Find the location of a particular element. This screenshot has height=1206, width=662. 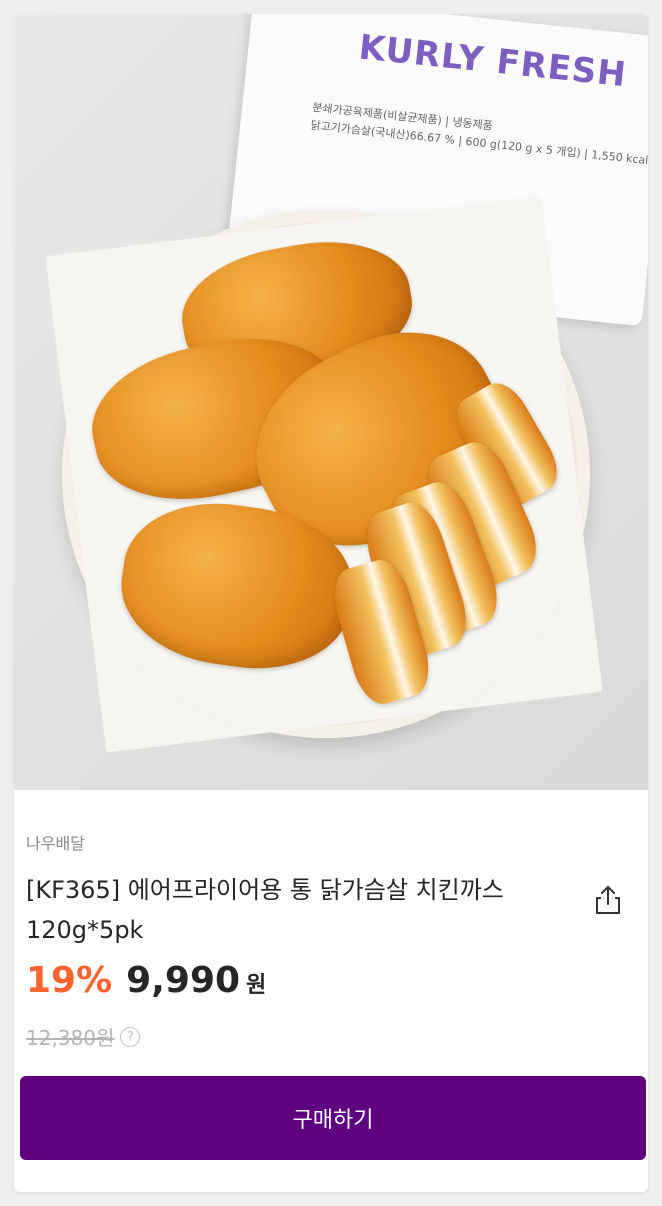

discount-rate: 19% is located at coordinates (69, 980).